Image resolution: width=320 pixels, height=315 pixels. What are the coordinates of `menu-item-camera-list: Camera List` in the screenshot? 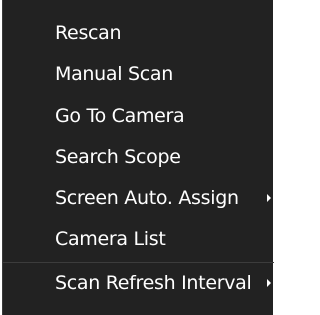 It's located at (138, 239).